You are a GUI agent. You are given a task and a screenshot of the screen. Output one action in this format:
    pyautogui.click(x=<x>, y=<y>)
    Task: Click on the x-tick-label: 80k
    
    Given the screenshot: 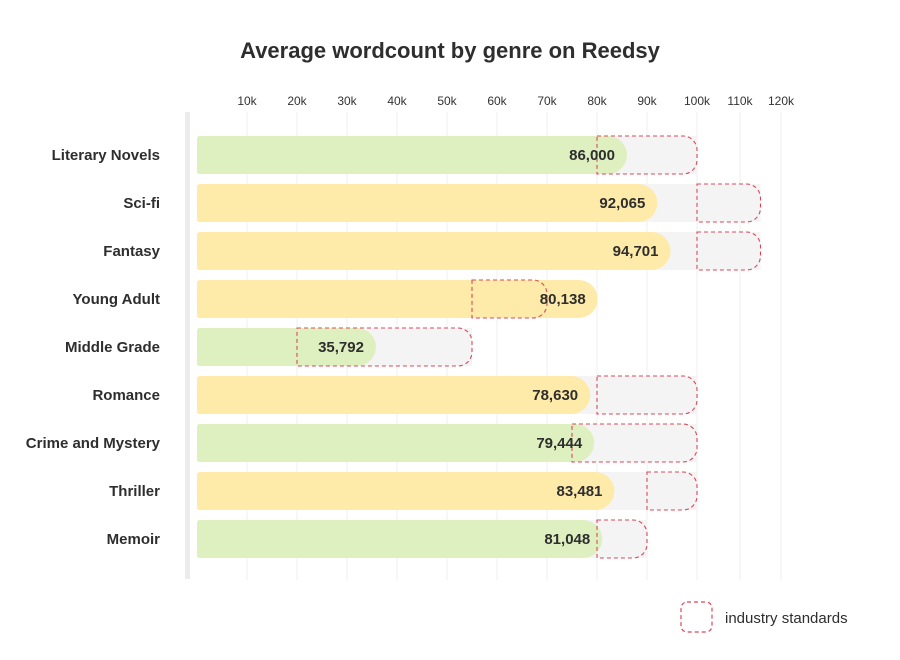 What is the action you would take?
    pyautogui.click(x=597, y=101)
    